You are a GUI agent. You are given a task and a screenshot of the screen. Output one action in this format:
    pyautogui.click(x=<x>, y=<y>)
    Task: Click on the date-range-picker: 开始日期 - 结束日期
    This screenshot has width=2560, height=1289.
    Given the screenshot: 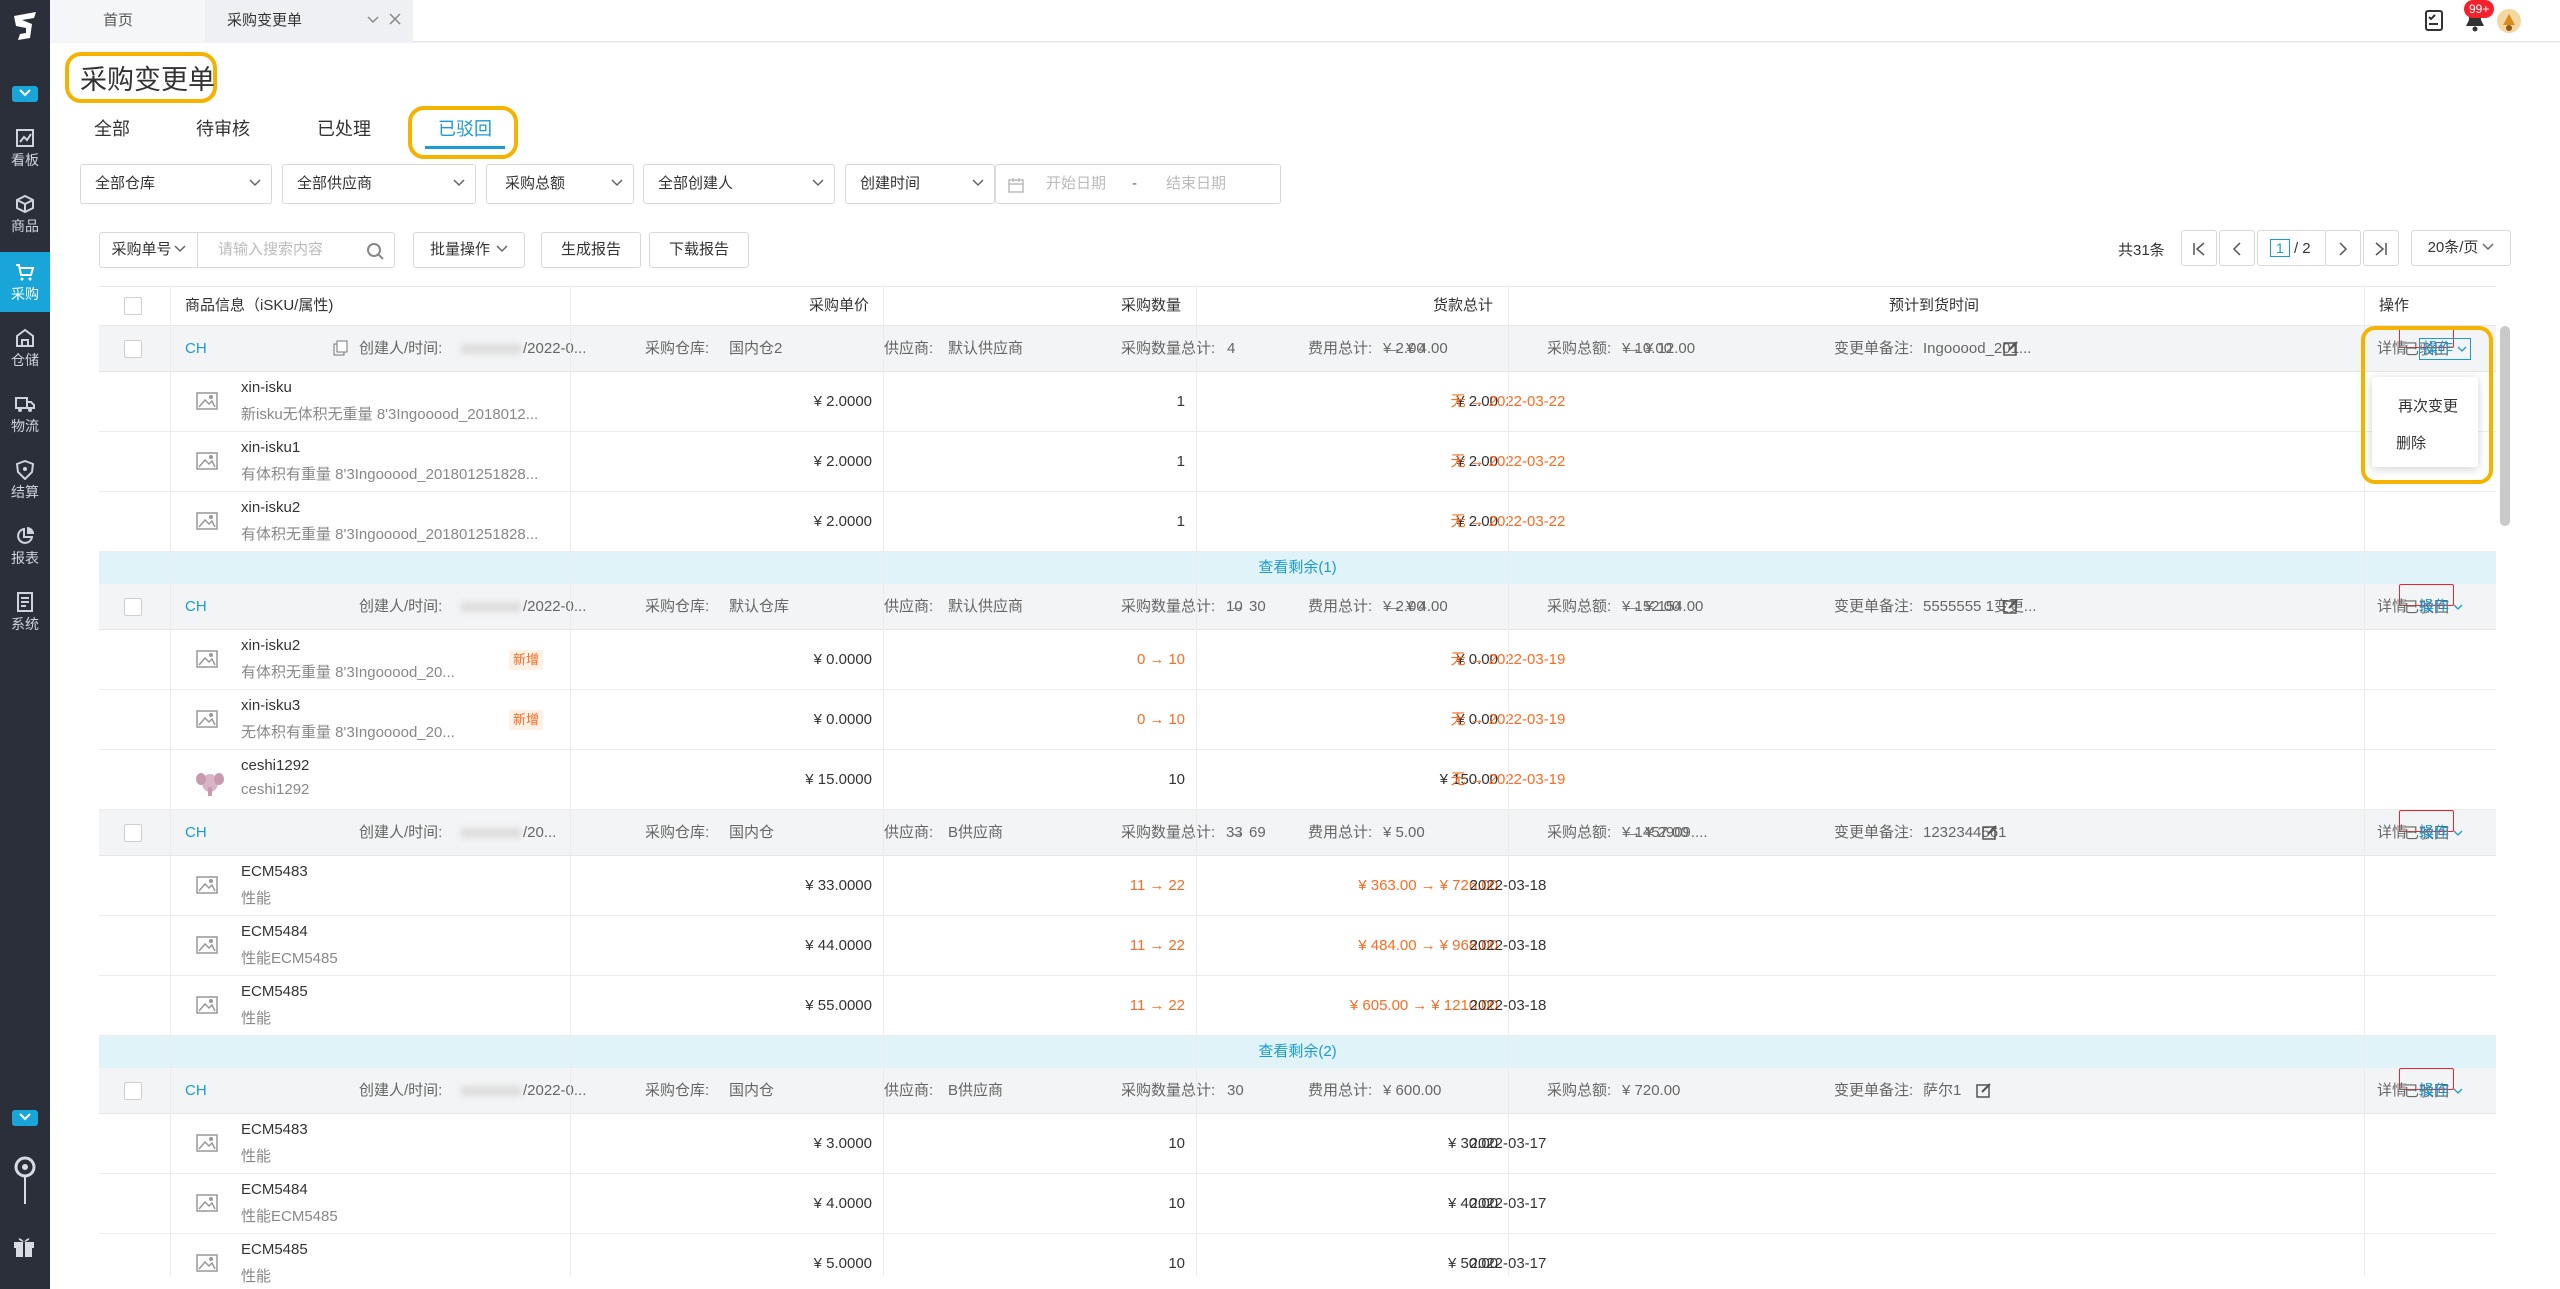 What is the action you would take?
    pyautogui.click(x=1138, y=184)
    